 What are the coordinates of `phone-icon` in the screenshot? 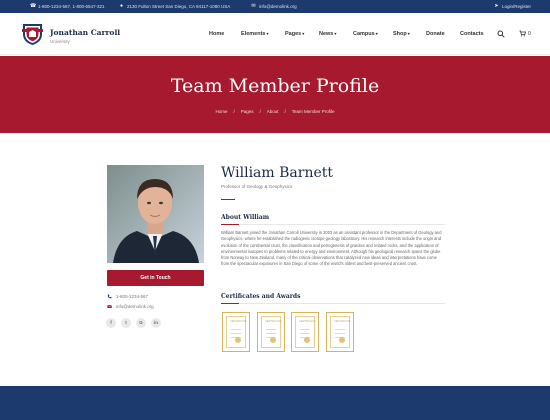 It's located at (109, 296).